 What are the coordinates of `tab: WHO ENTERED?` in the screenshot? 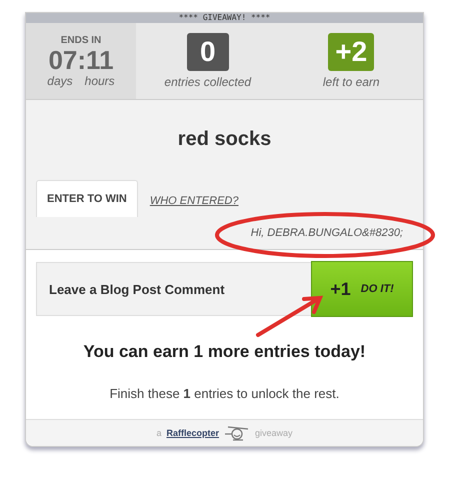 It's located at (194, 201).